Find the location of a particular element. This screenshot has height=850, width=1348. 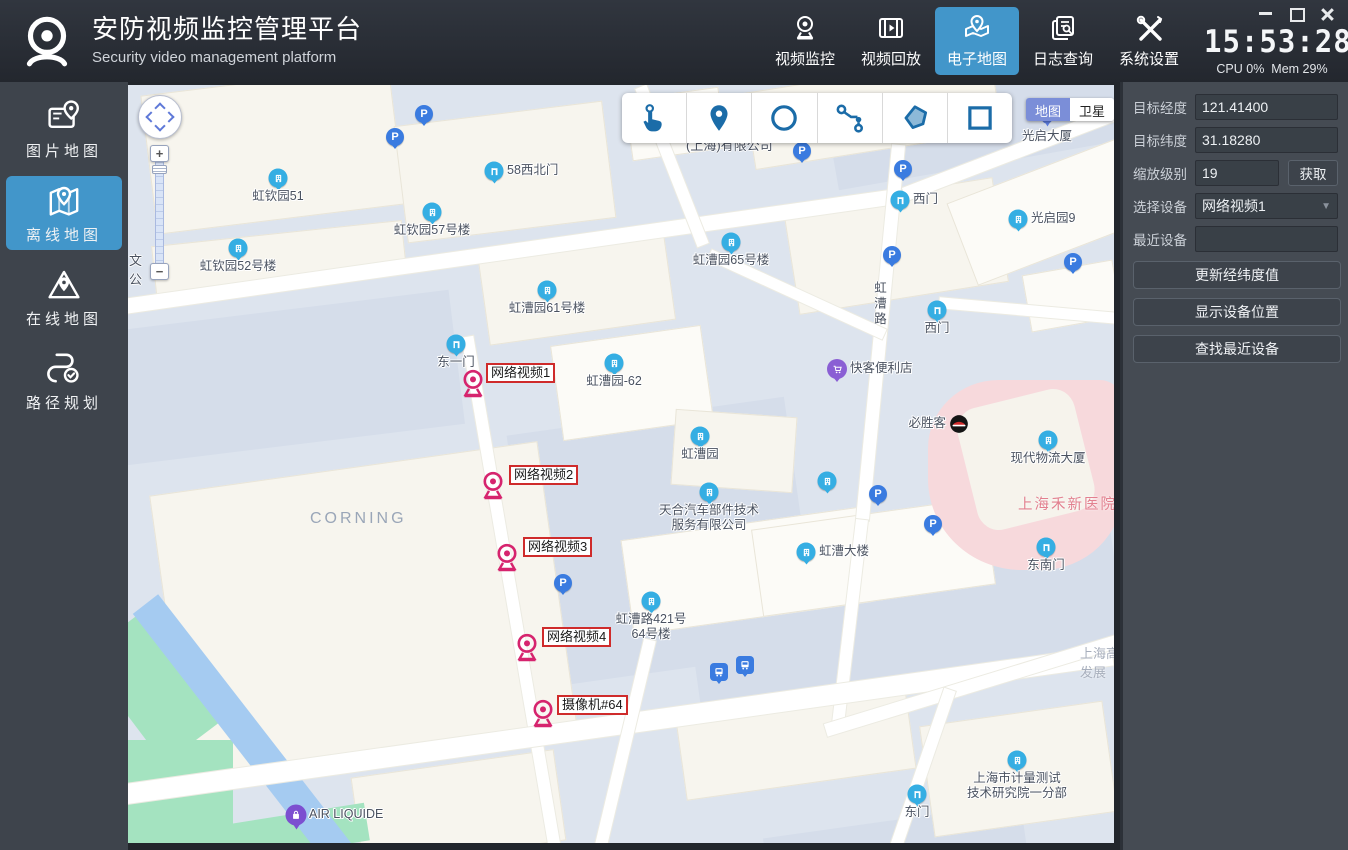

circle-tool-icon is located at coordinates (784, 118).